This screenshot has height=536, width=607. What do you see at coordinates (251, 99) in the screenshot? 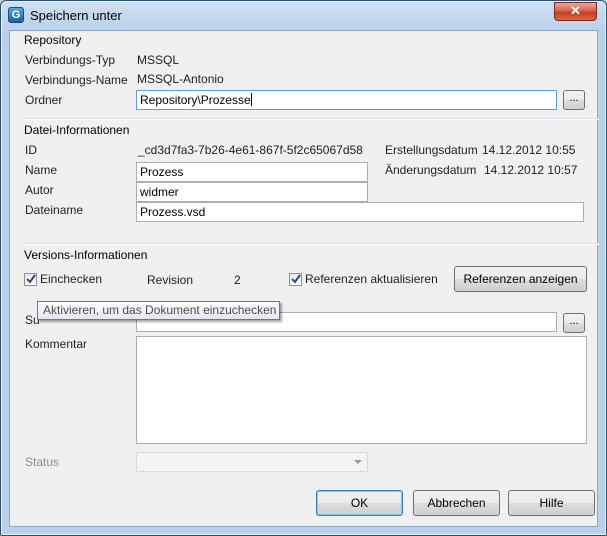
I see `text-caret` at bounding box center [251, 99].